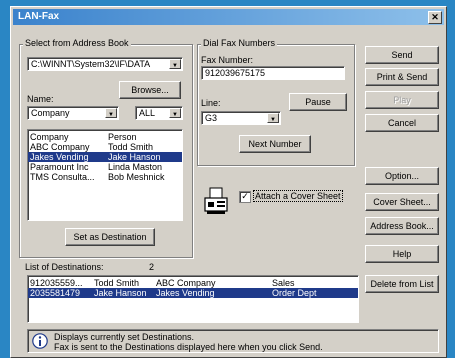 This screenshot has width=455, height=358. I want to click on delete-from-list-button: Delete from List, so click(402, 284).